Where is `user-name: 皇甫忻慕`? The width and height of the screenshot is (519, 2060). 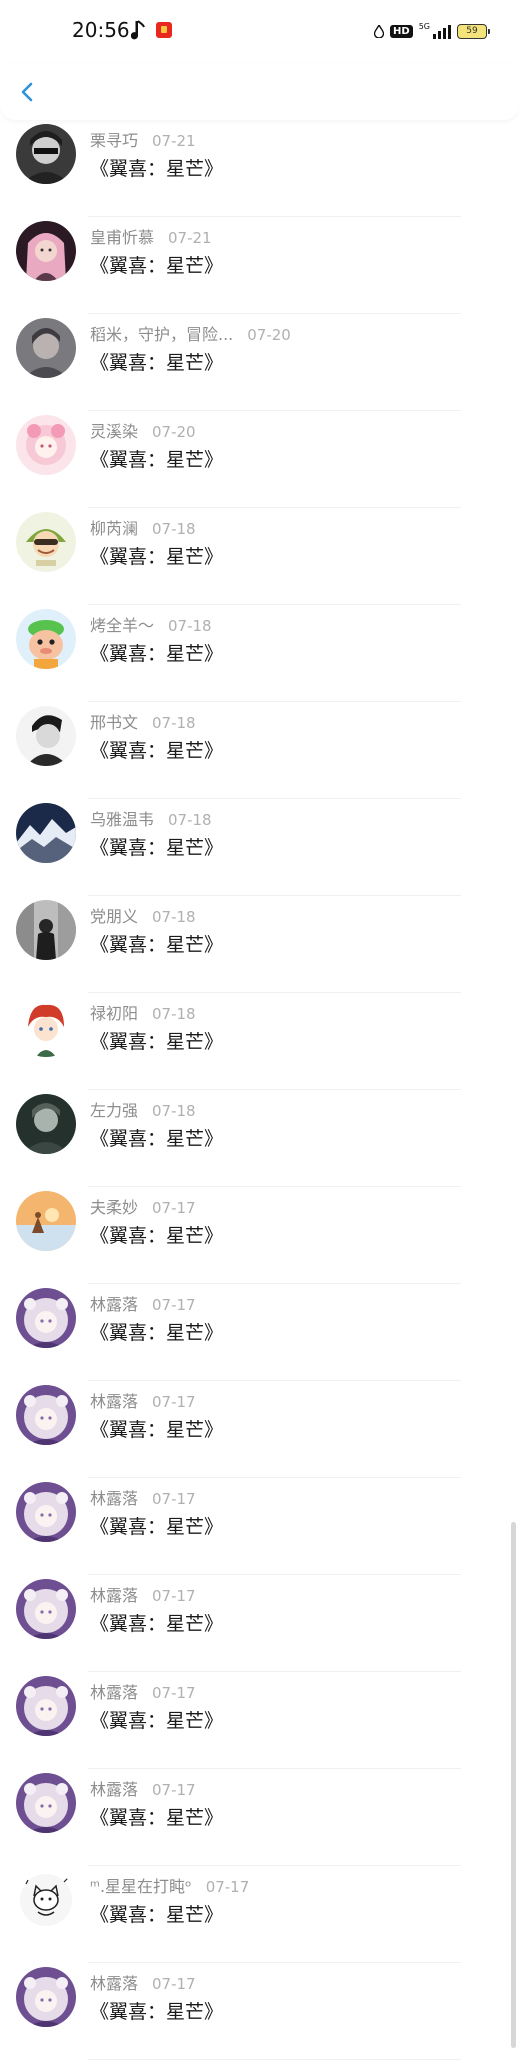 user-name: 皇甫忻慕 is located at coordinates (122, 237).